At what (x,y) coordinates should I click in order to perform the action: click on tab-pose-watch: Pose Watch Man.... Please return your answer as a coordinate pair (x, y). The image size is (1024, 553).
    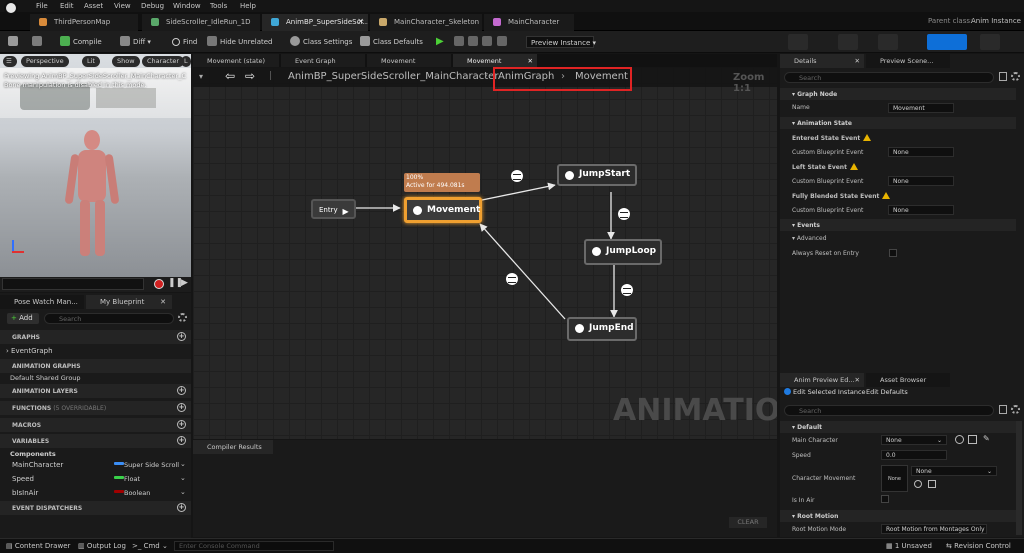
    Looking at the image, I should click on (42, 302).